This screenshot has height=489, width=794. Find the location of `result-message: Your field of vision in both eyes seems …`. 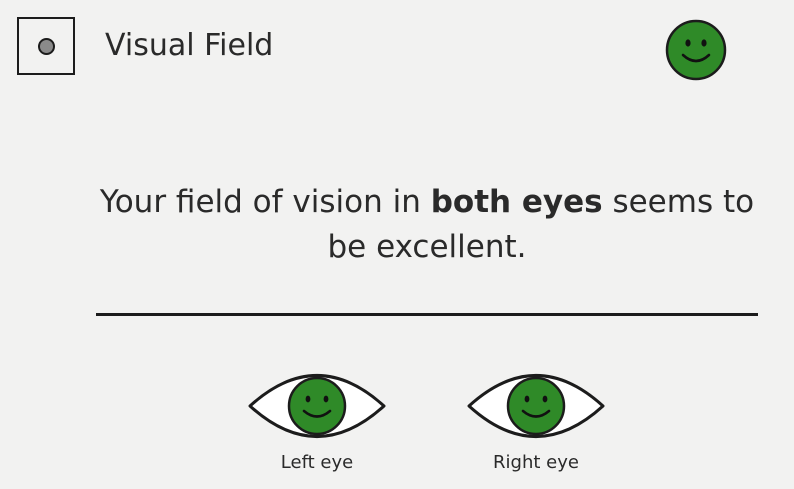

result-message: Your field of vision in both eyes seems … is located at coordinates (427, 224).